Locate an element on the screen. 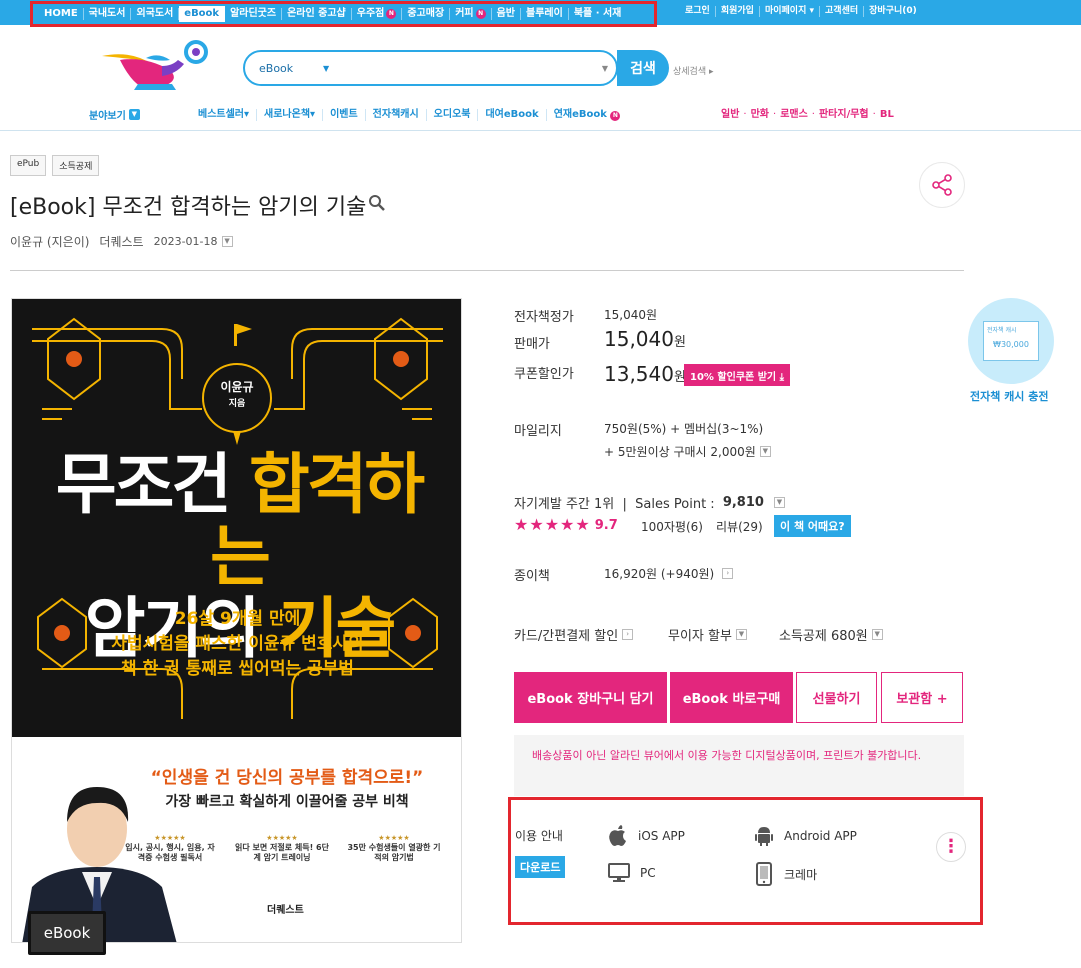 This screenshot has height=968, width=1081. search-input is located at coordinates (470, 68).